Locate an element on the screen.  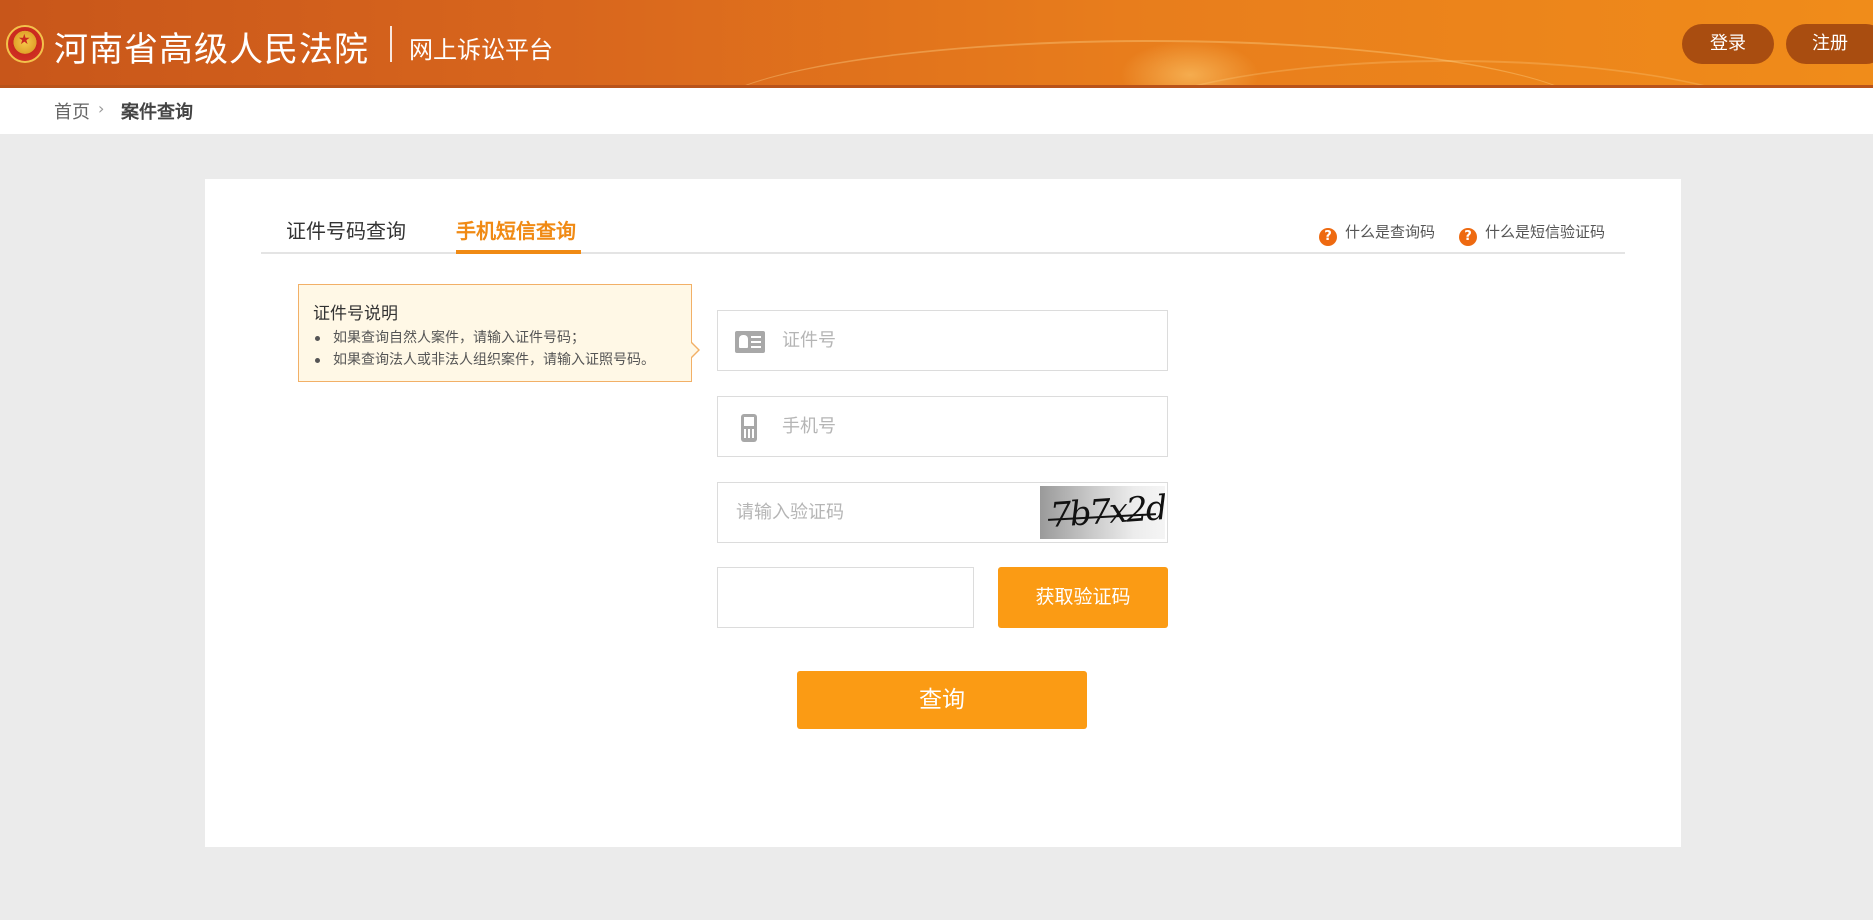
id-number-field is located at coordinates (942, 340).